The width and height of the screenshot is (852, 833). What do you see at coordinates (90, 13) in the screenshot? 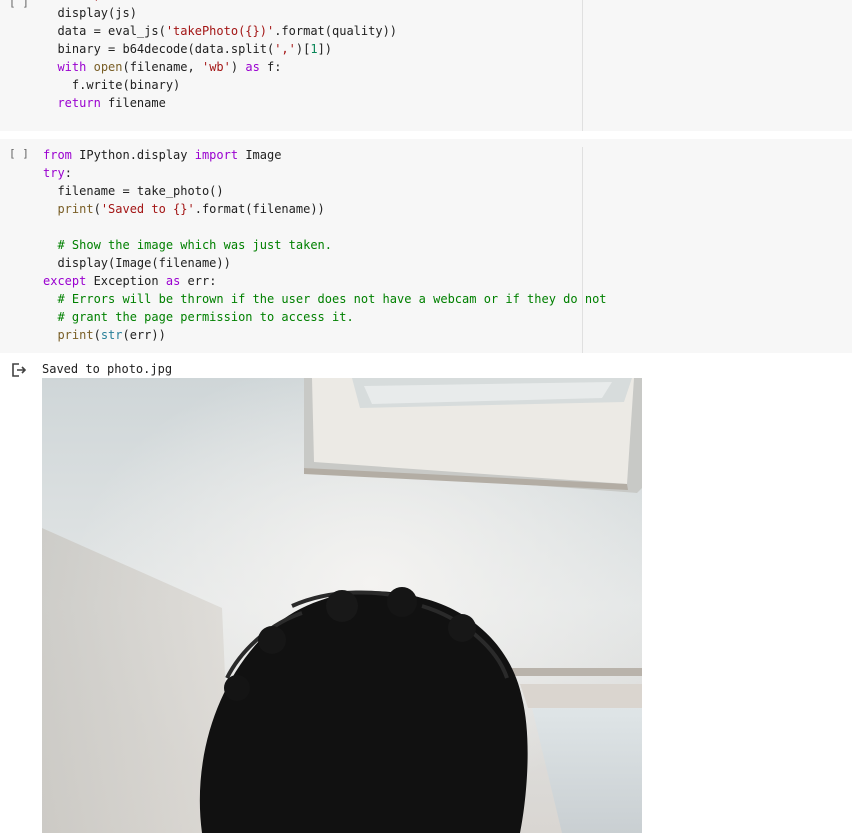
I see `code-token: display(js)` at bounding box center [90, 13].